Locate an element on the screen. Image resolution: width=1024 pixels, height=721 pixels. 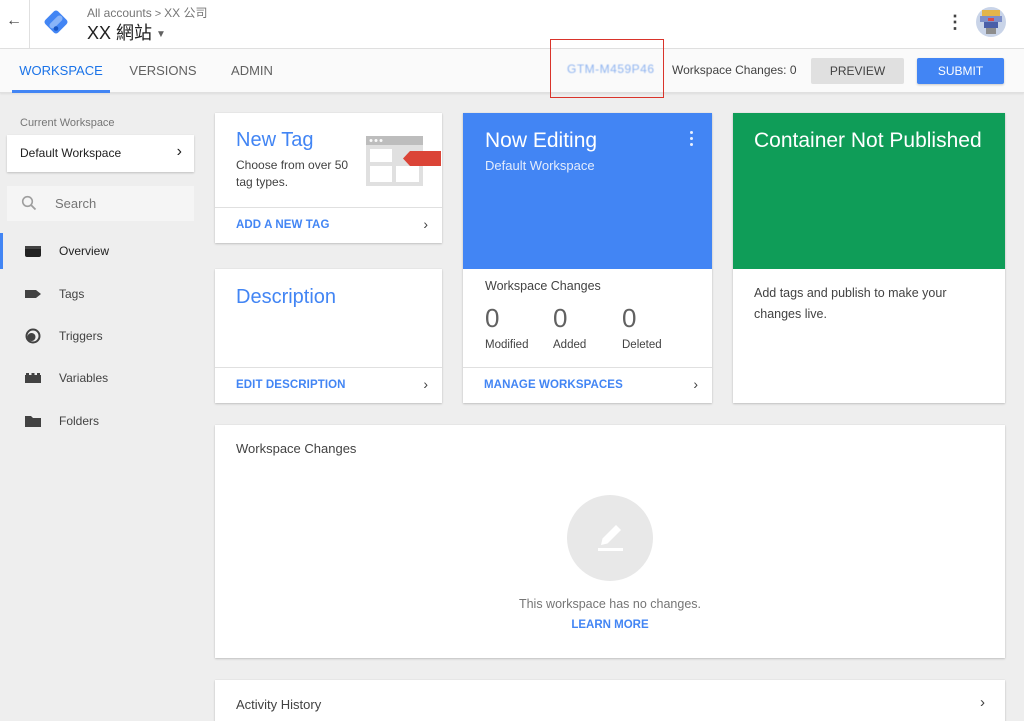
container-selector: XX 網站 ▼ is located at coordinates (126, 32).